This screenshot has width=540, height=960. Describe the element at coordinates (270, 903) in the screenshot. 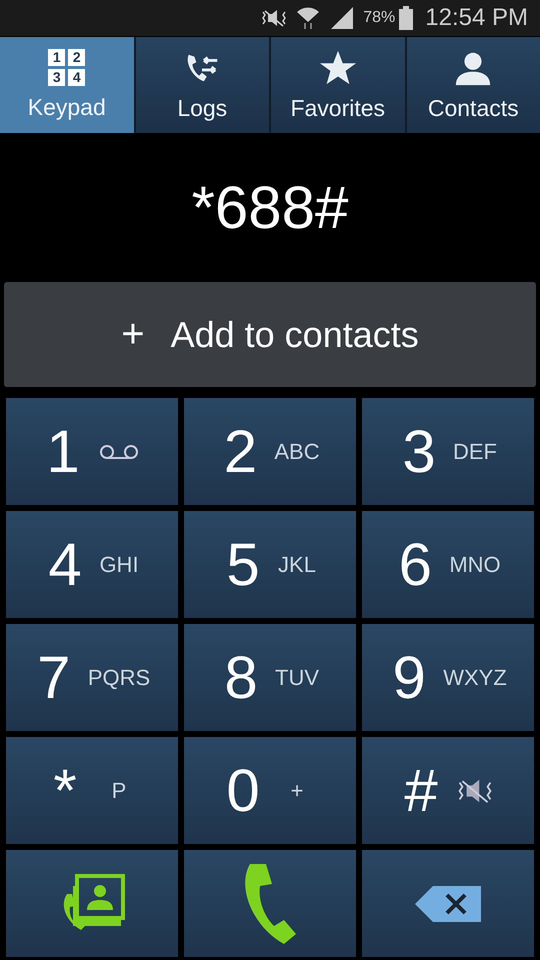

I see `call-button` at that location.